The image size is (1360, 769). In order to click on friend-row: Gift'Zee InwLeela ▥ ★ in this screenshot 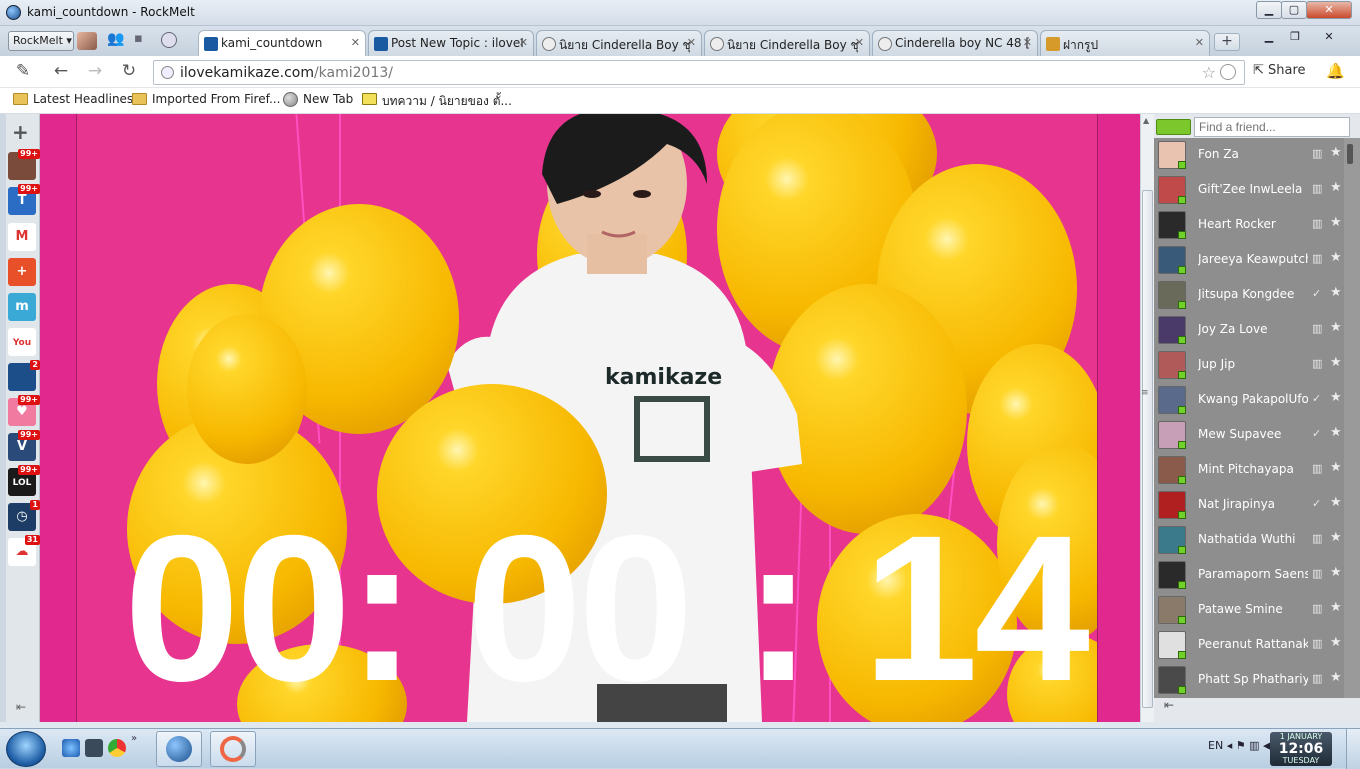, I will do `click(1249, 190)`.